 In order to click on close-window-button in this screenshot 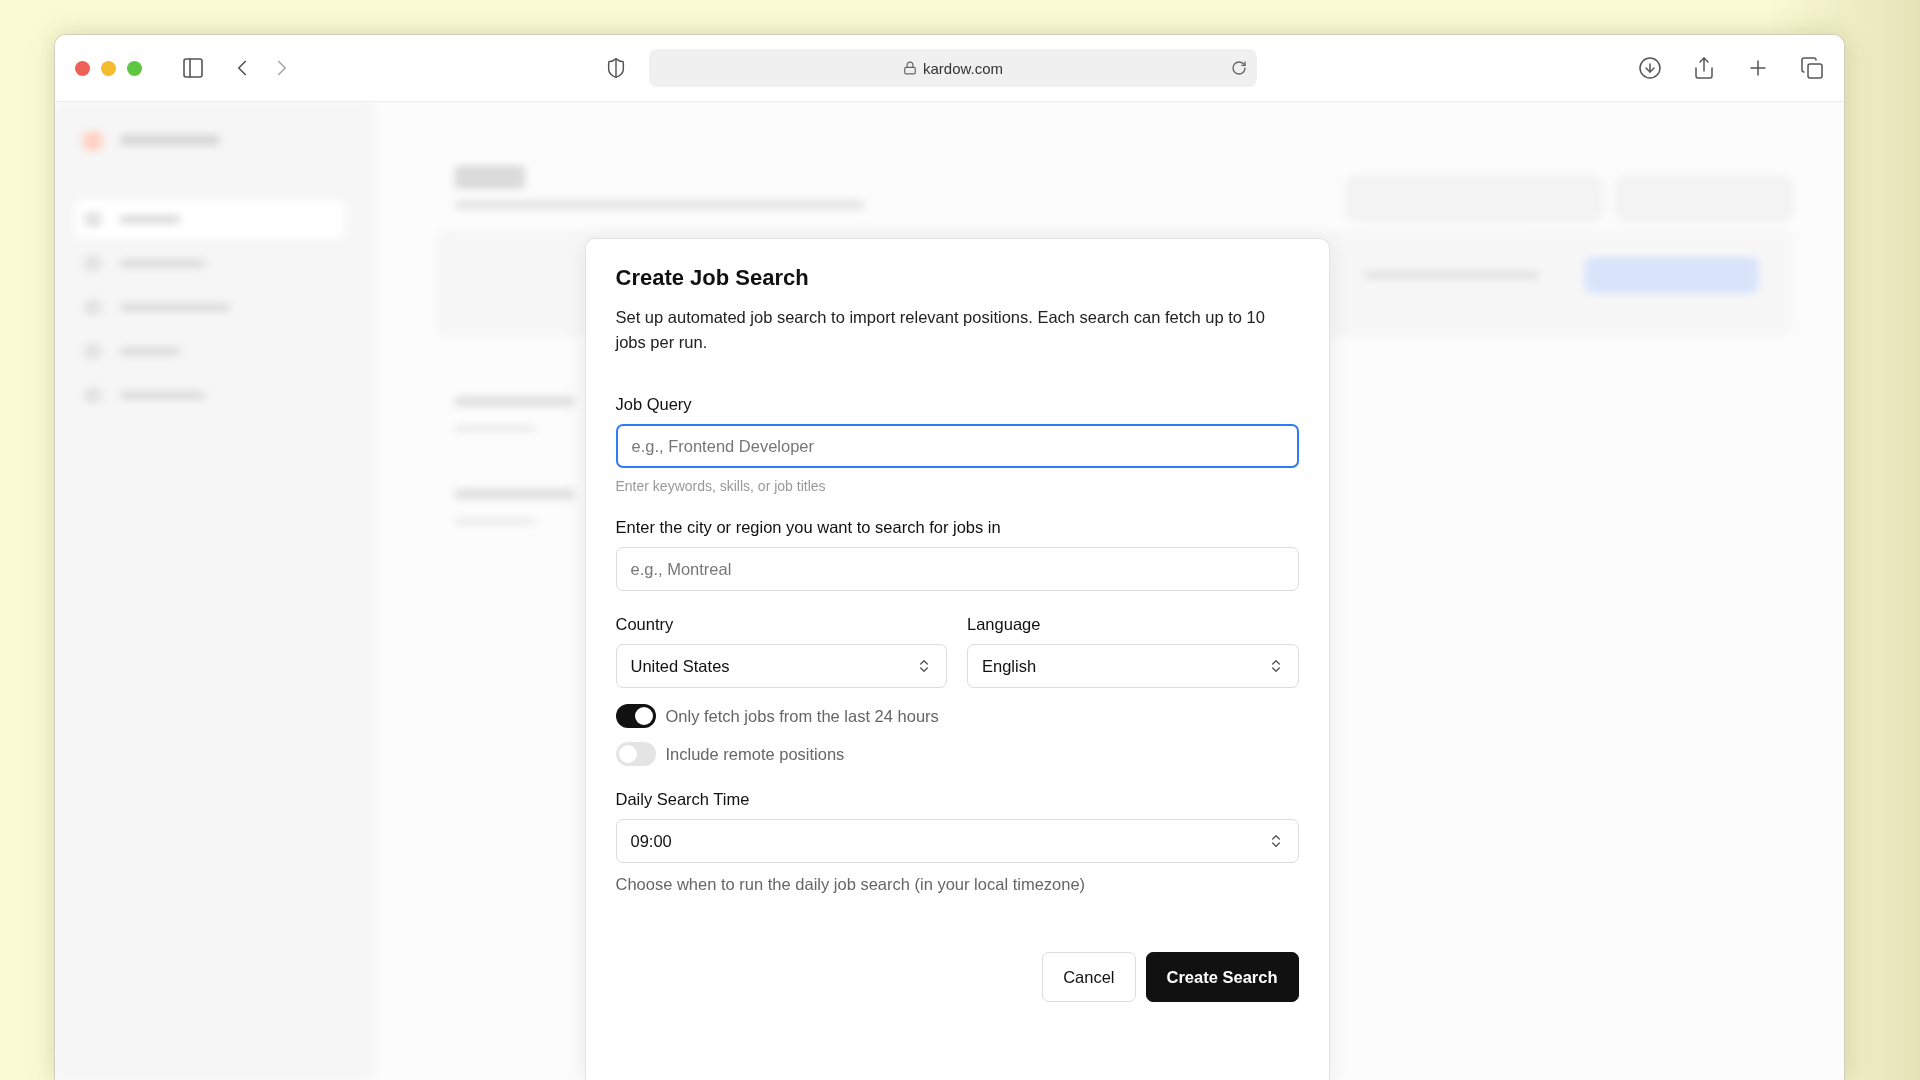, I will do `click(82, 68)`.